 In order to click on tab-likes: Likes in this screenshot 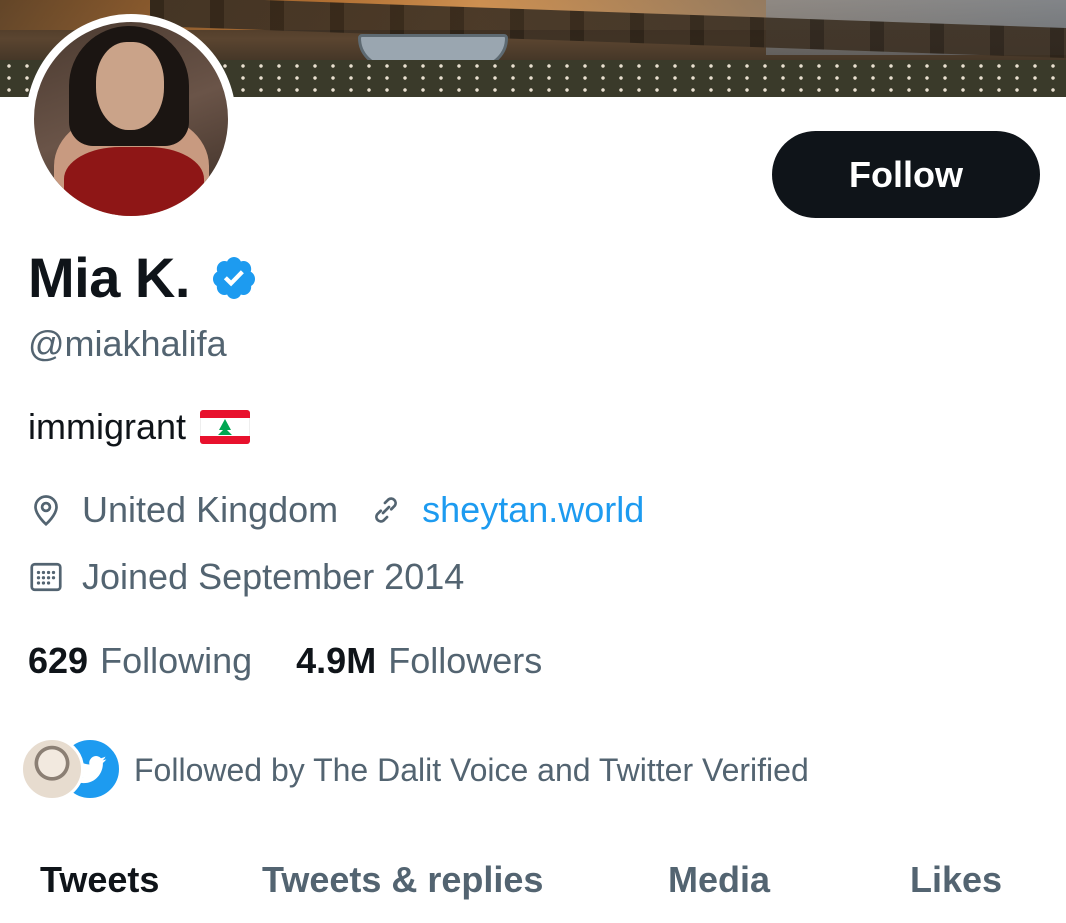, I will do `click(956, 880)`.